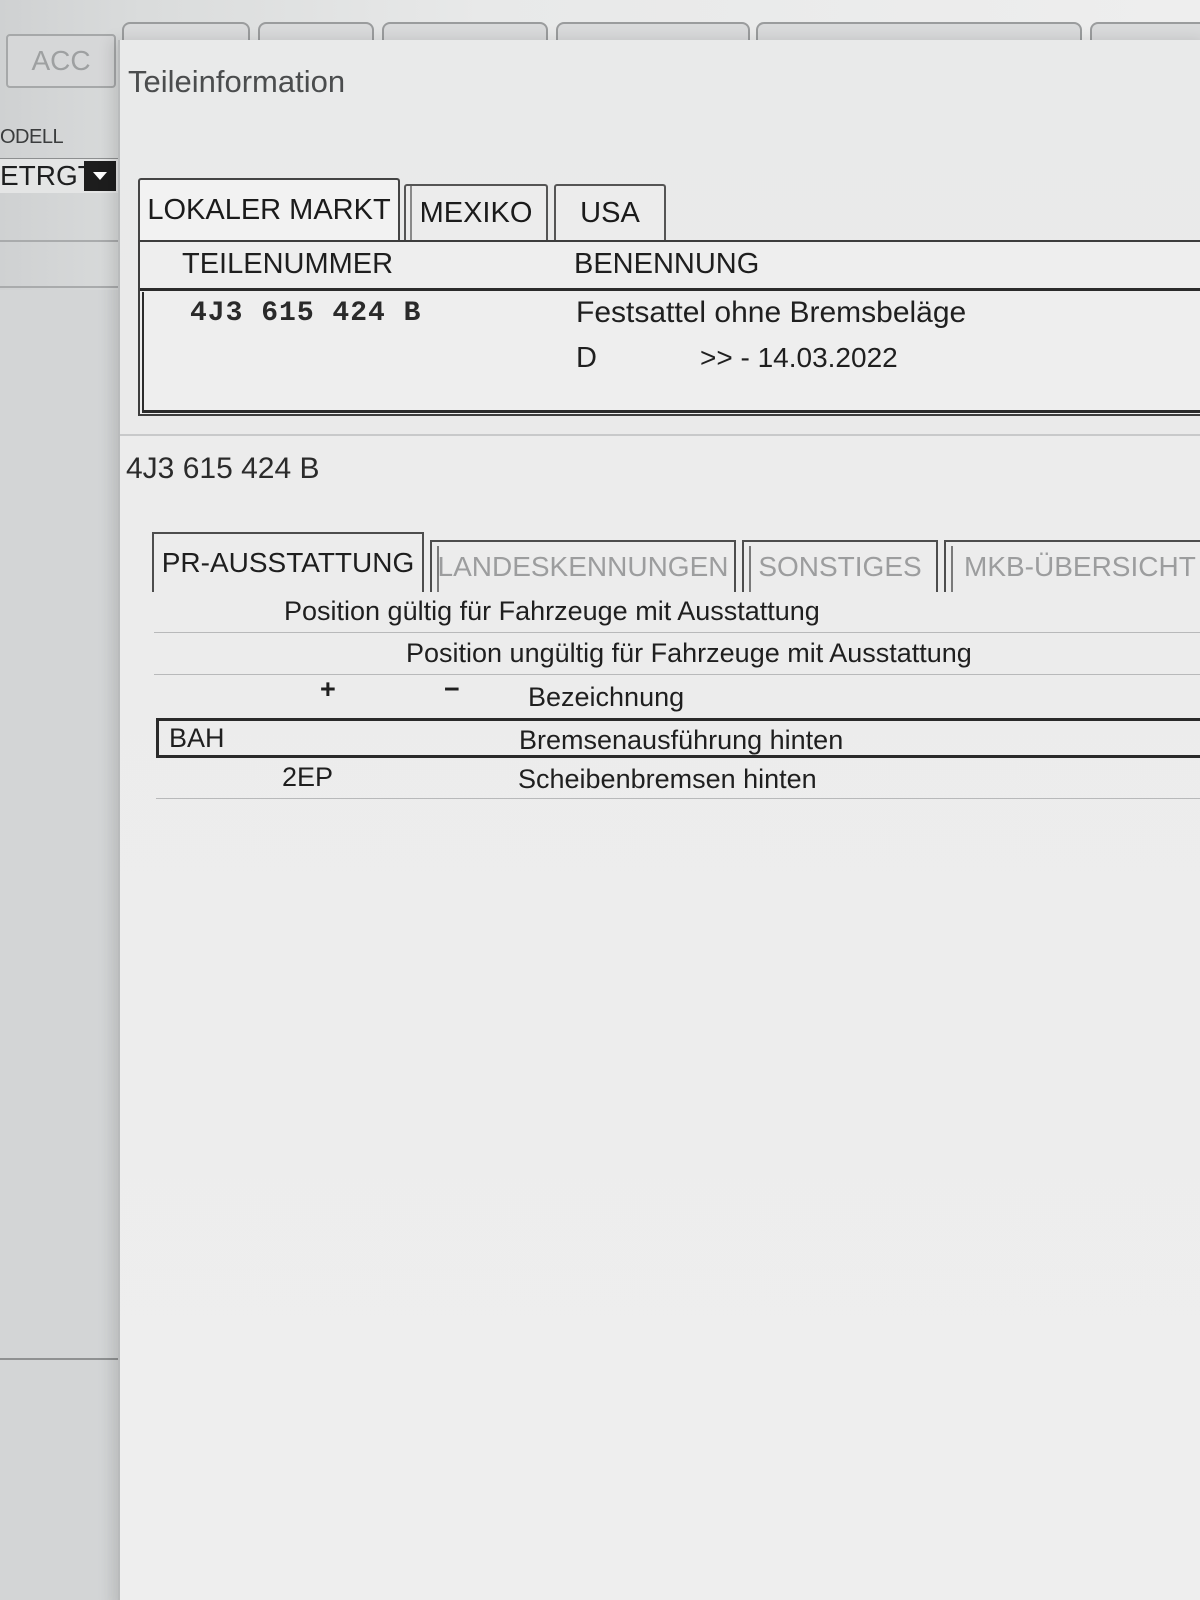 The width and height of the screenshot is (1200, 1600). What do you see at coordinates (47, 175) in the screenshot?
I see `modell-select-value: ETRGT` at bounding box center [47, 175].